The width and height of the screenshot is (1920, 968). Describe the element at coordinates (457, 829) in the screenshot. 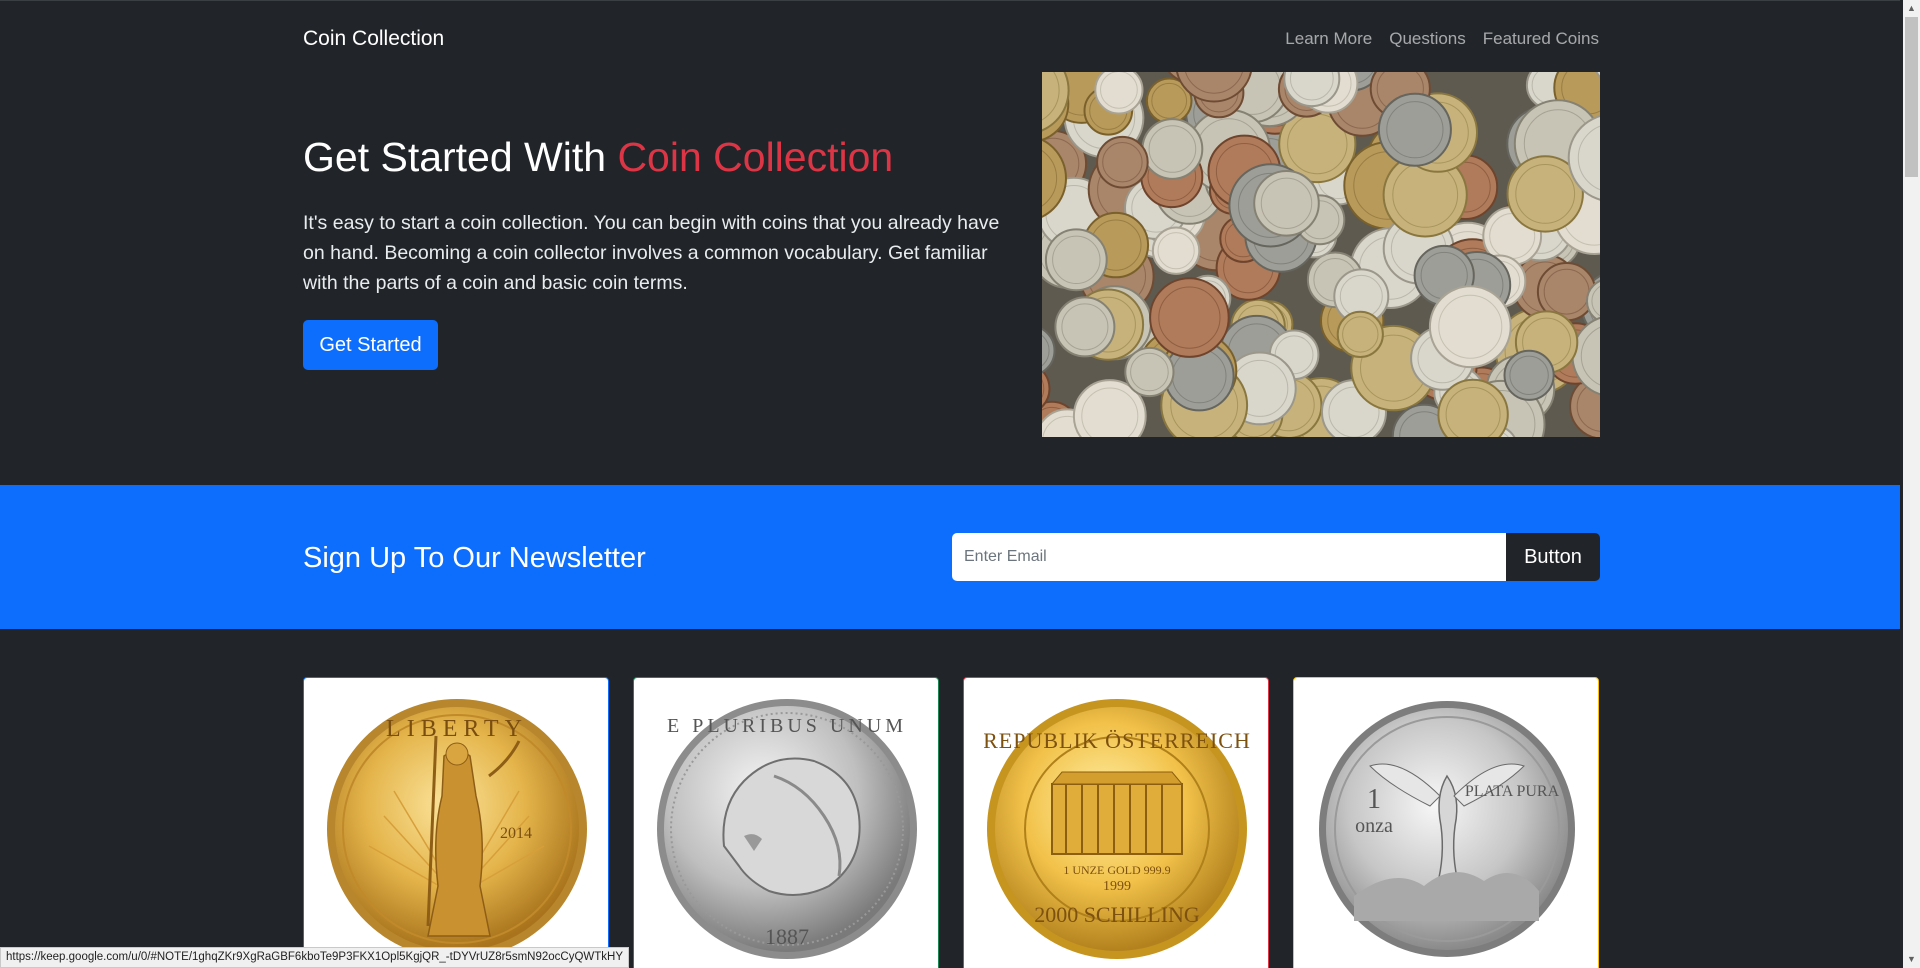

I see `gold-eagle-coin-icon: LIBERTY 2014` at that location.